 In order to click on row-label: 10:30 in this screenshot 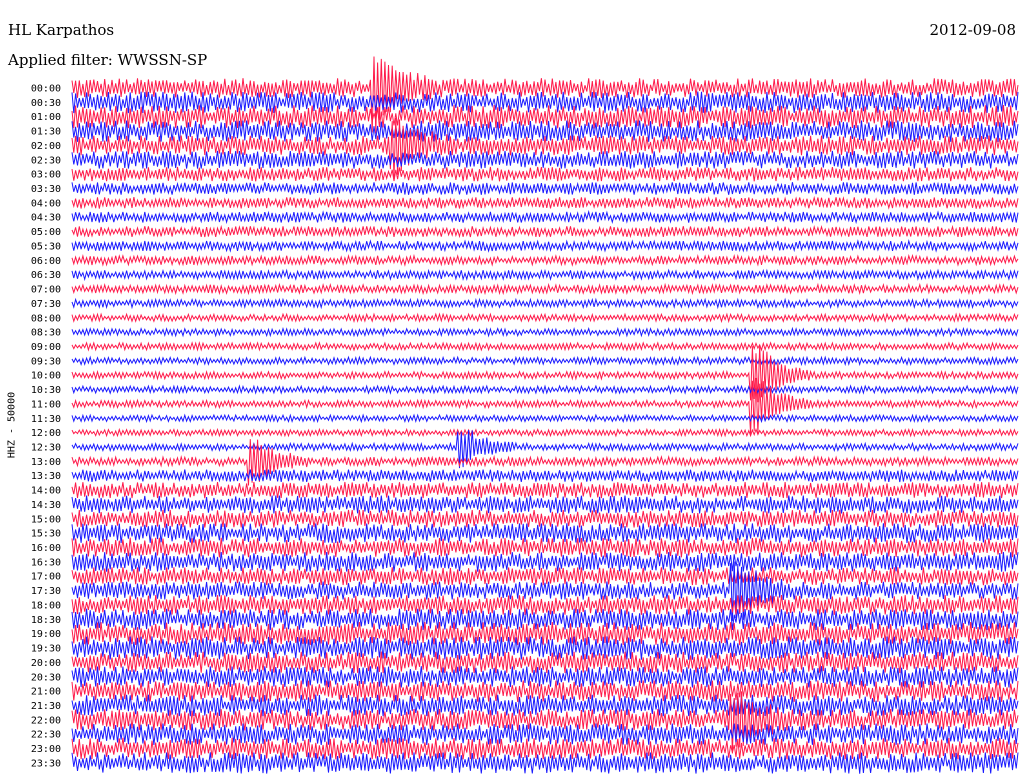, I will do `click(46, 390)`.